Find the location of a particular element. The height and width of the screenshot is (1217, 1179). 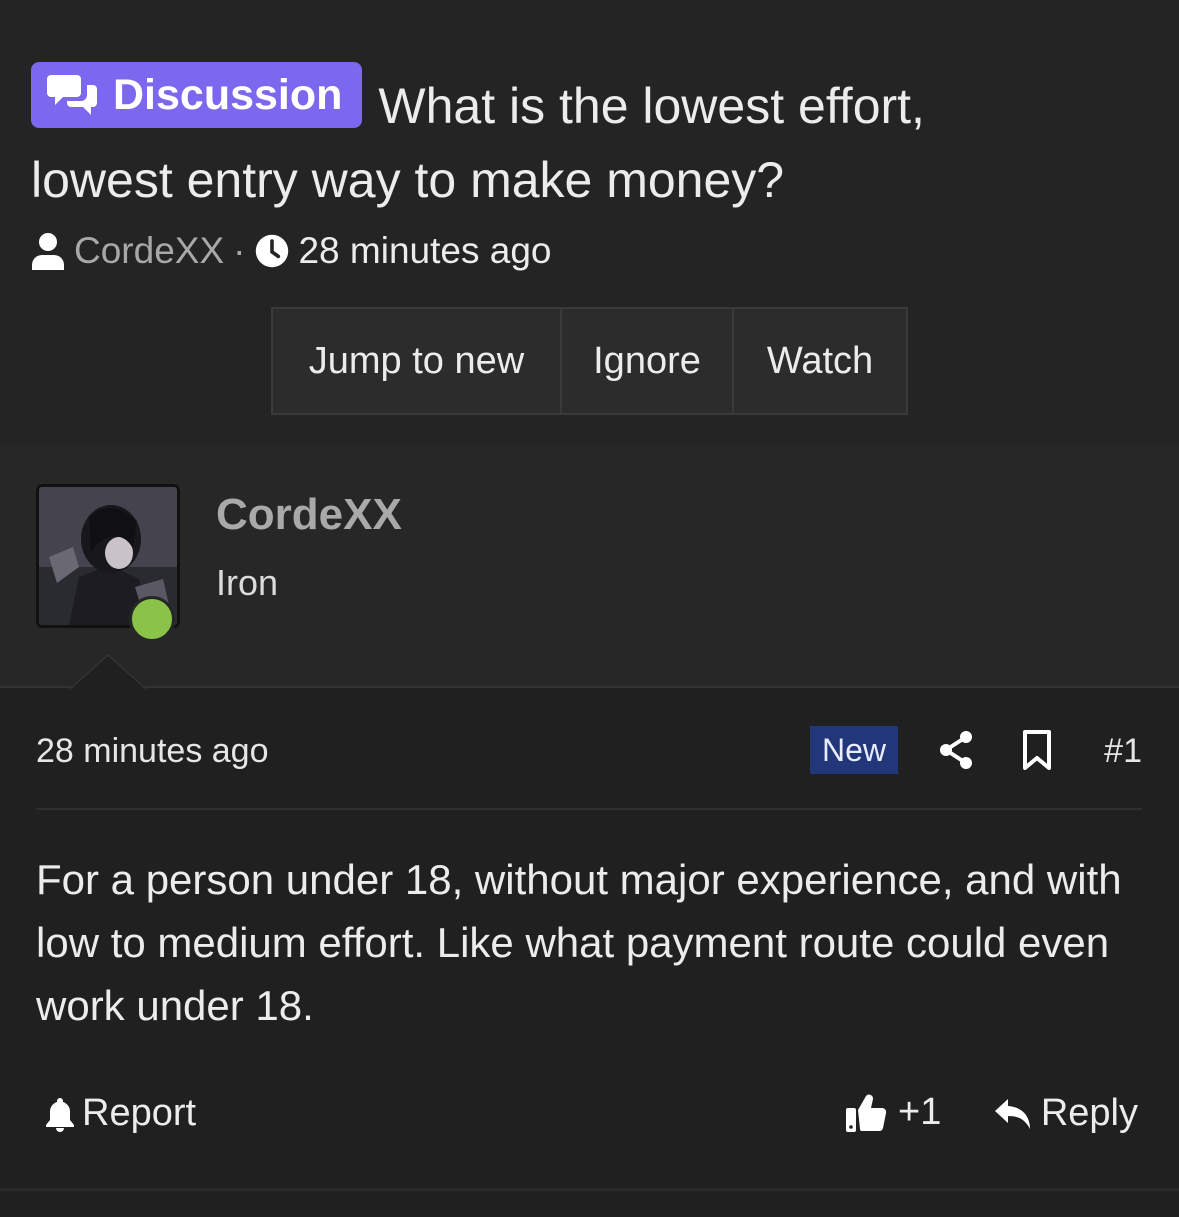

post-username: CordeXX is located at coordinates (309, 515).